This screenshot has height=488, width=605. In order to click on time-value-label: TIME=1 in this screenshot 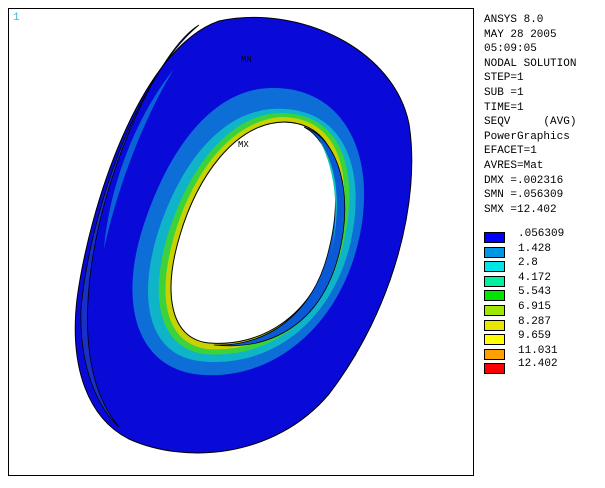, I will do `click(504, 107)`.